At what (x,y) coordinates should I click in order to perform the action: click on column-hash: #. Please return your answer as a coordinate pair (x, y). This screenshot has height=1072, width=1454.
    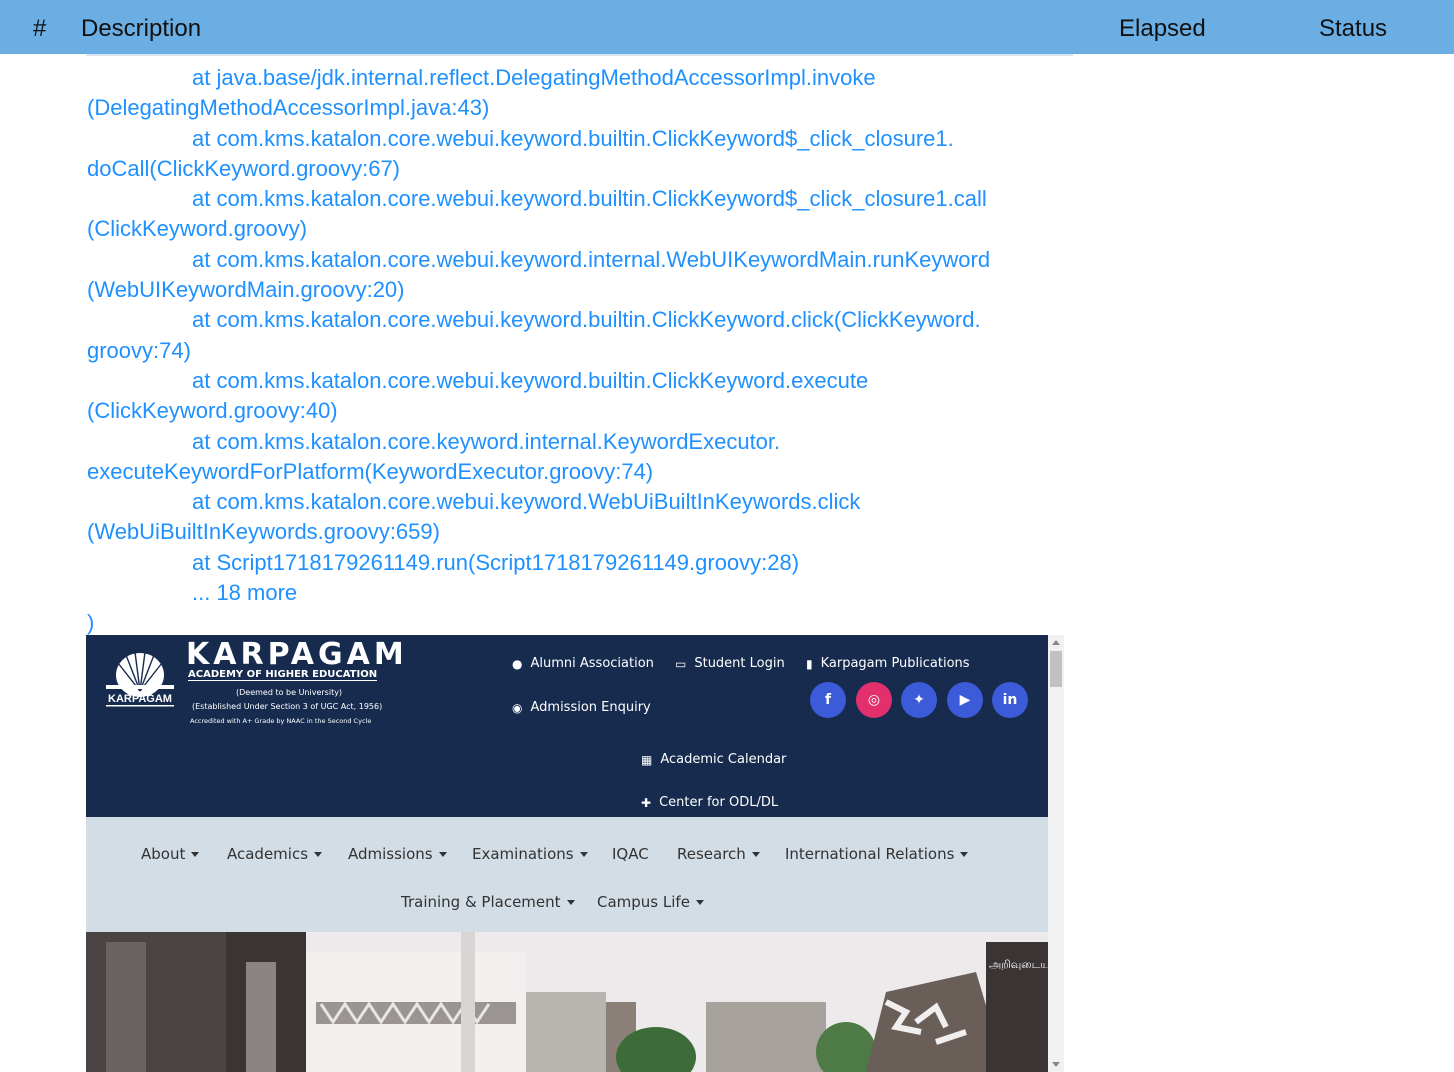
    Looking at the image, I should click on (40, 28).